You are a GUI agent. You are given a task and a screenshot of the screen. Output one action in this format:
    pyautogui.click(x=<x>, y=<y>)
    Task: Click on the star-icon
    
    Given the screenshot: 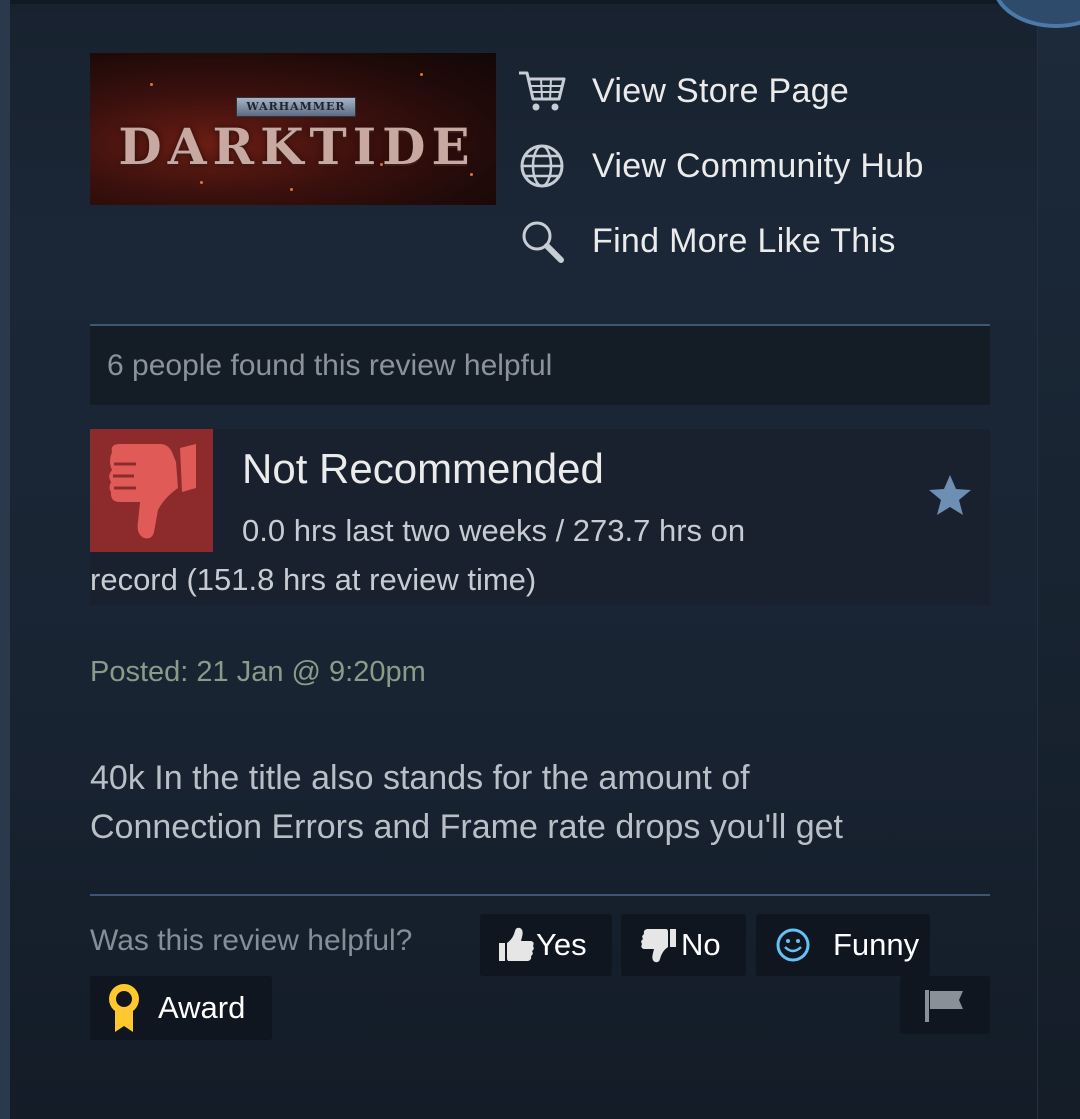 What is the action you would take?
    pyautogui.click(x=950, y=495)
    